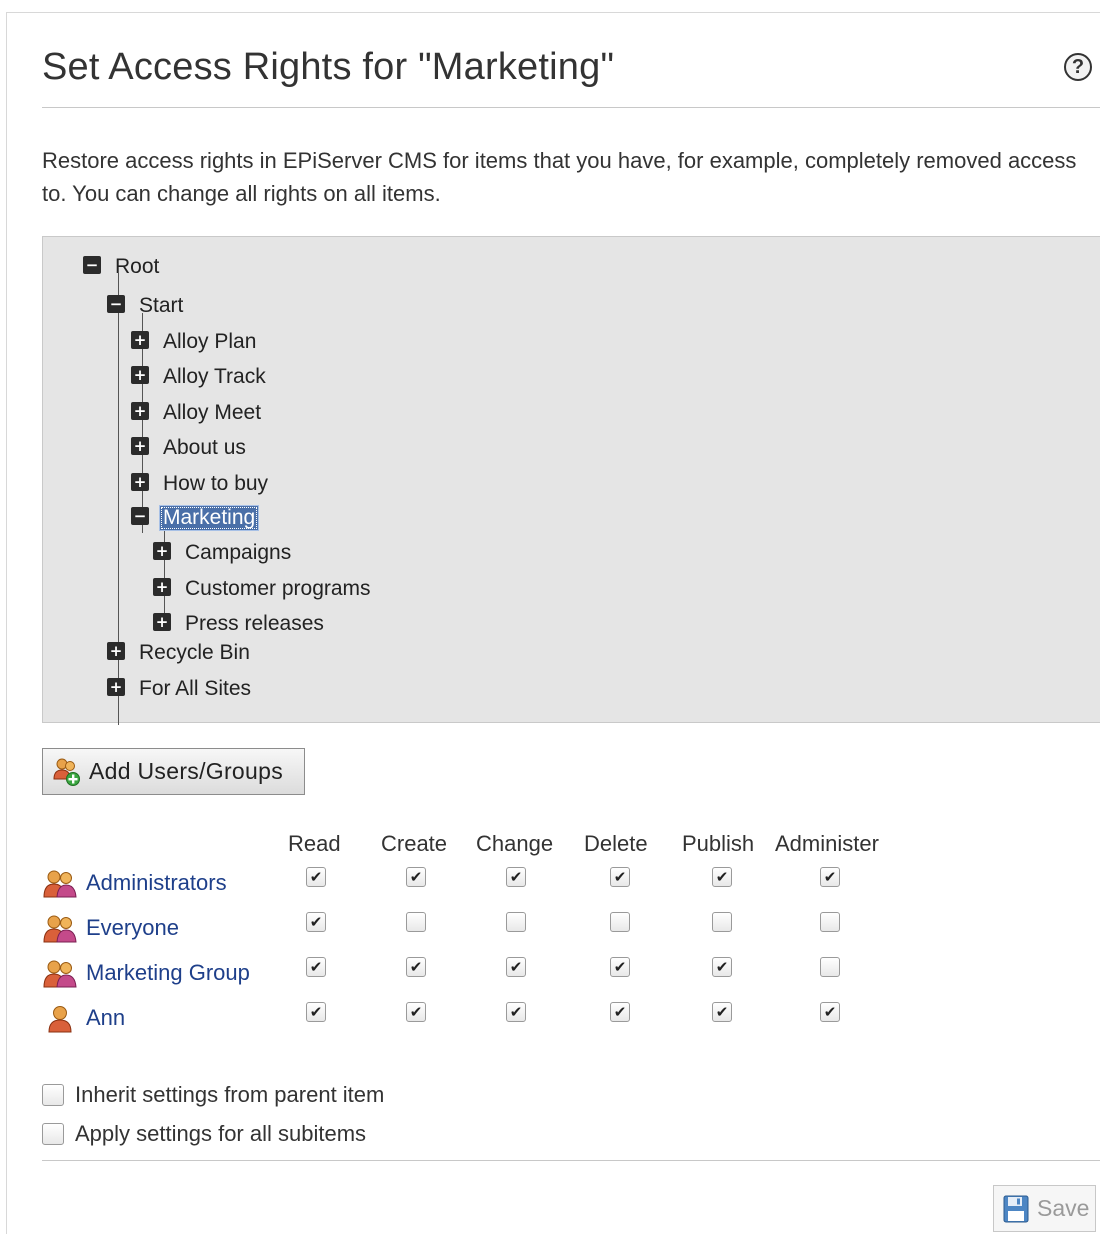  What do you see at coordinates (571, 107) in the screenshot?
I see `title-divider` at bounding box center [571, 107].